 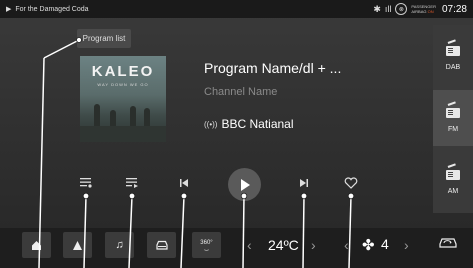 I want to click on band-label: DAB, so click(x=453, y=67).